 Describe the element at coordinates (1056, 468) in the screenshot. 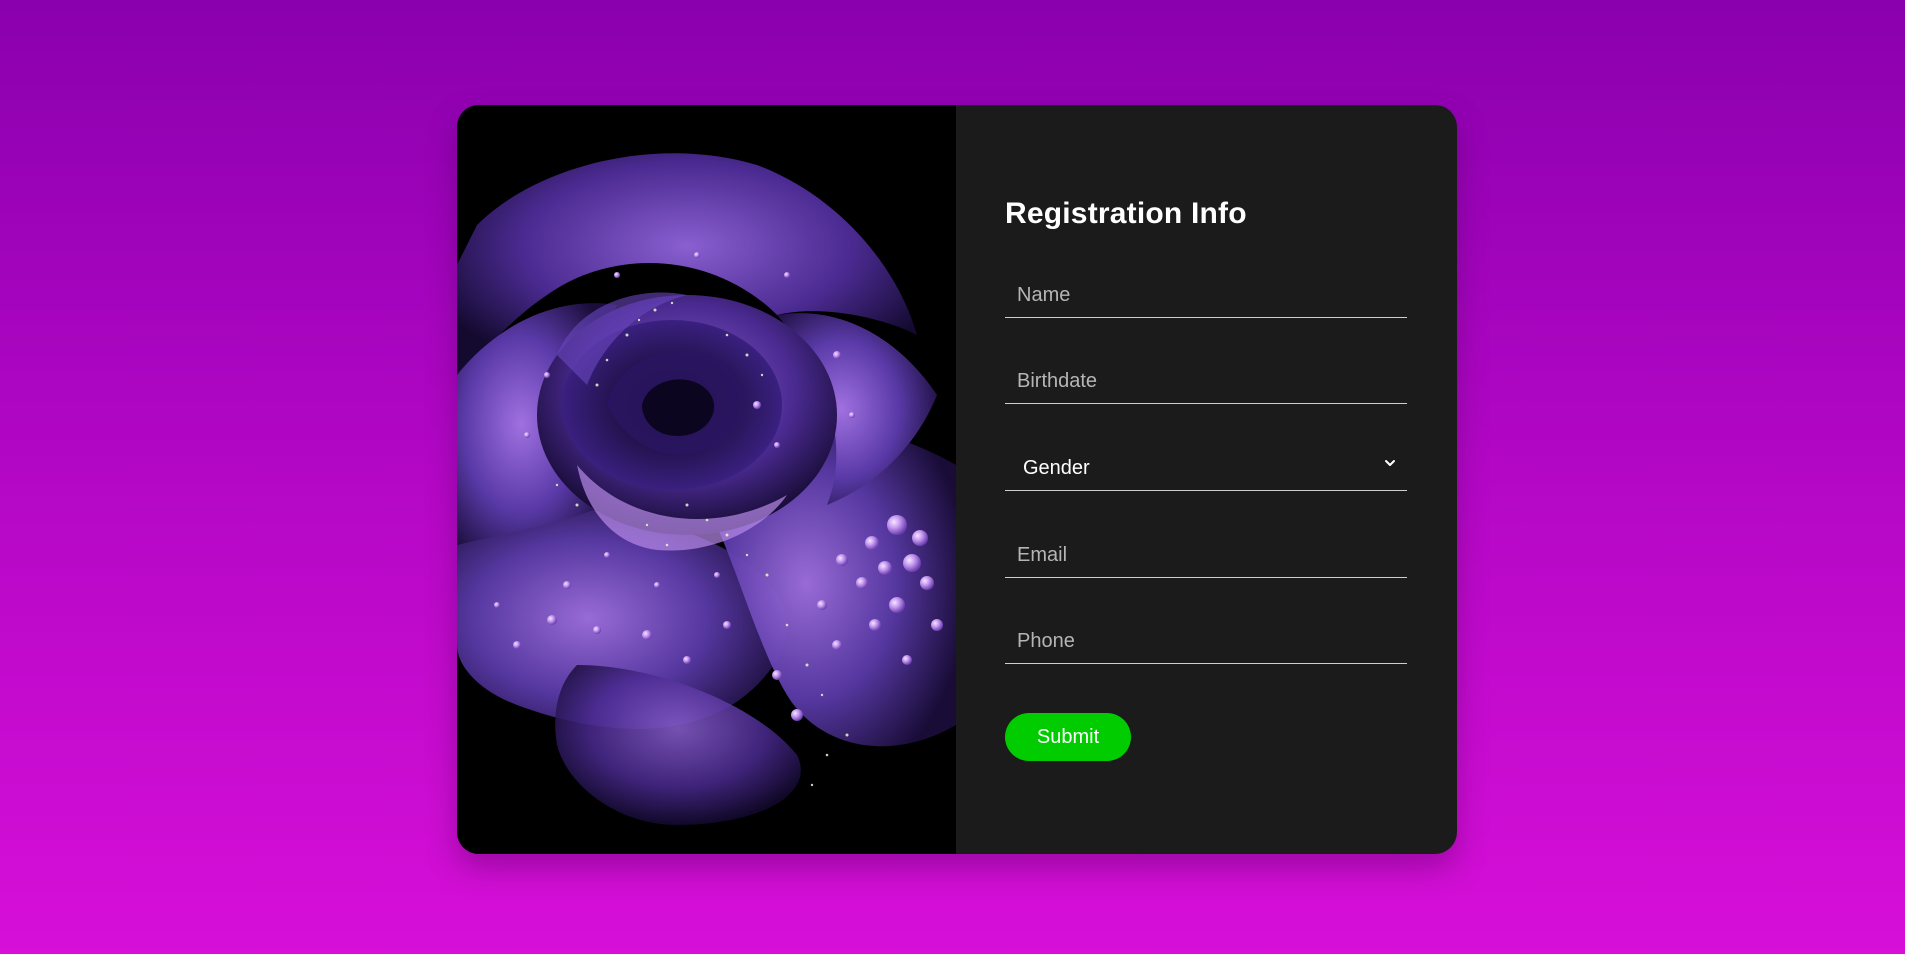

I see `gender-select-value: Gender` at that location.